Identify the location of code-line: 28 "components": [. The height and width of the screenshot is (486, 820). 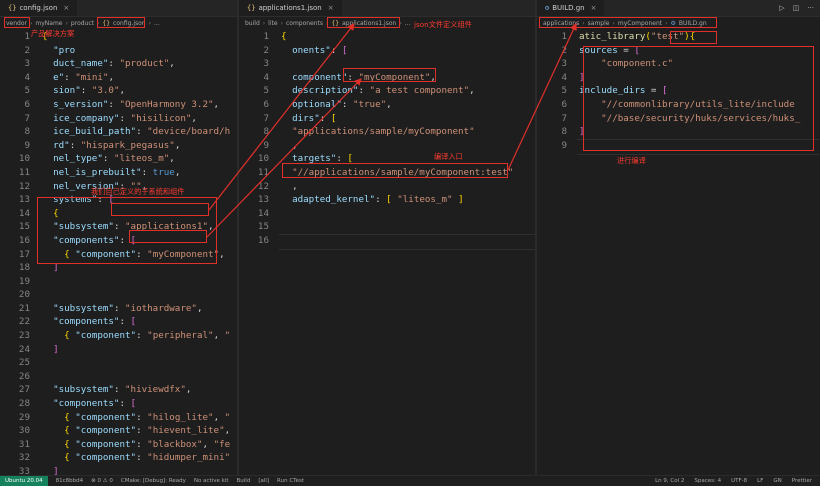
(118, 404).